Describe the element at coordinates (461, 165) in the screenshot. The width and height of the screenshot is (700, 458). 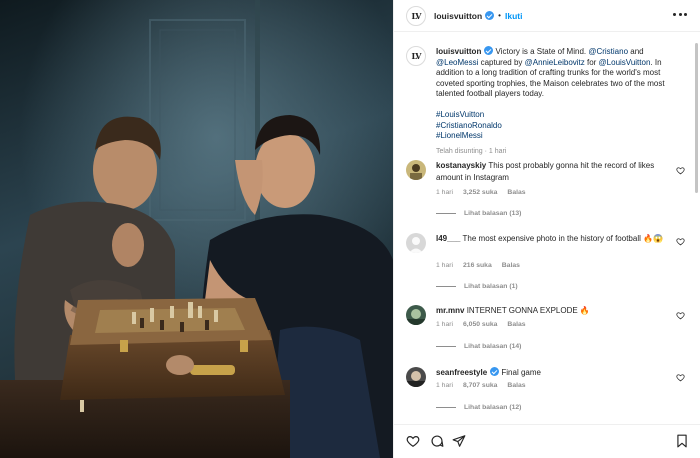
I see `comment-username: kostanayskiy` at that location.